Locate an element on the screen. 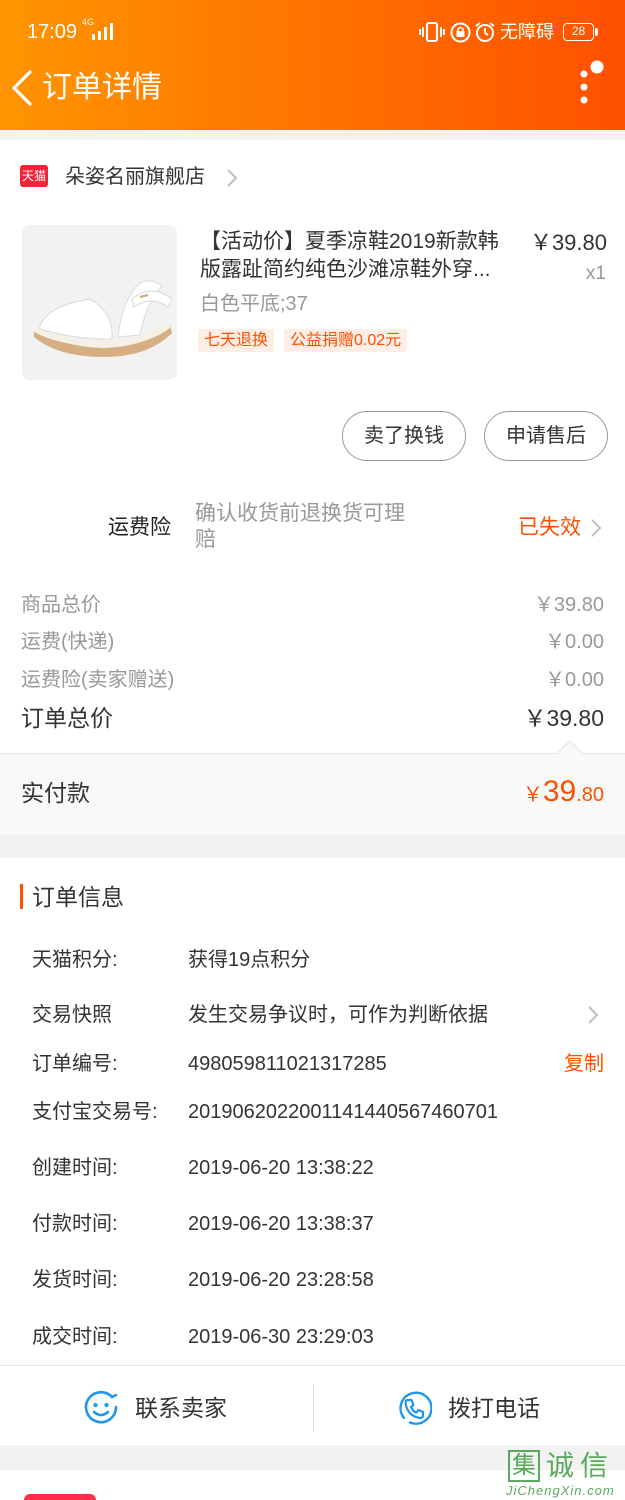  paid-amount-value: ￥39.80 is located at coordinates (563, 794).